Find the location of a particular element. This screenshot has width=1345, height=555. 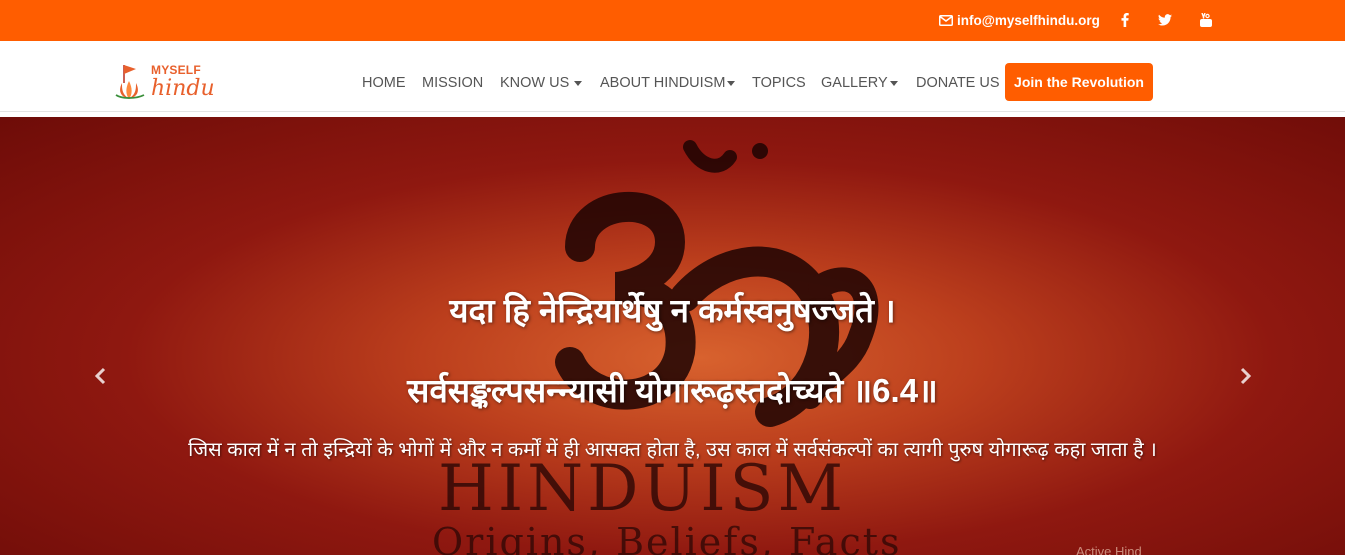

email-link: info@myselfhindu.org is located at coordinates (1019, 20).